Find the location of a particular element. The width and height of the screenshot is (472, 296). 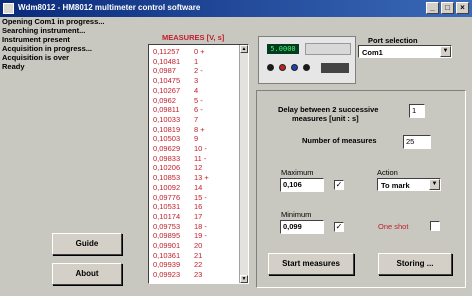

measure-value: 0,09901 is located at coordinates (167, 245).